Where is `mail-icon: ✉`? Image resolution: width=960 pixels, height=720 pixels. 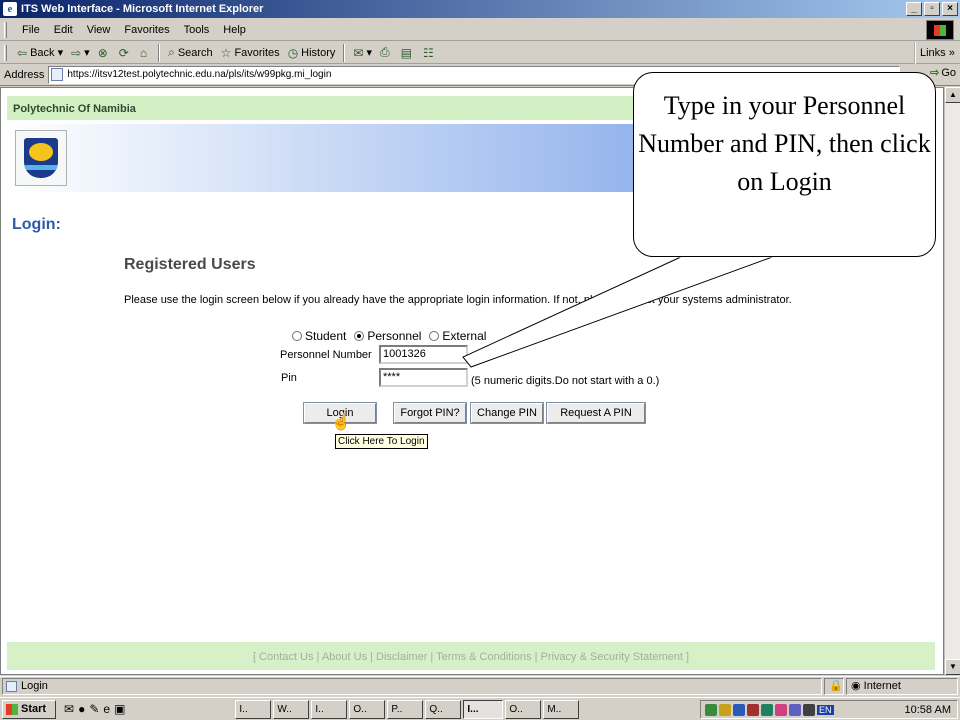
mail-icon: ✉ is located at coordinates (358, 52).